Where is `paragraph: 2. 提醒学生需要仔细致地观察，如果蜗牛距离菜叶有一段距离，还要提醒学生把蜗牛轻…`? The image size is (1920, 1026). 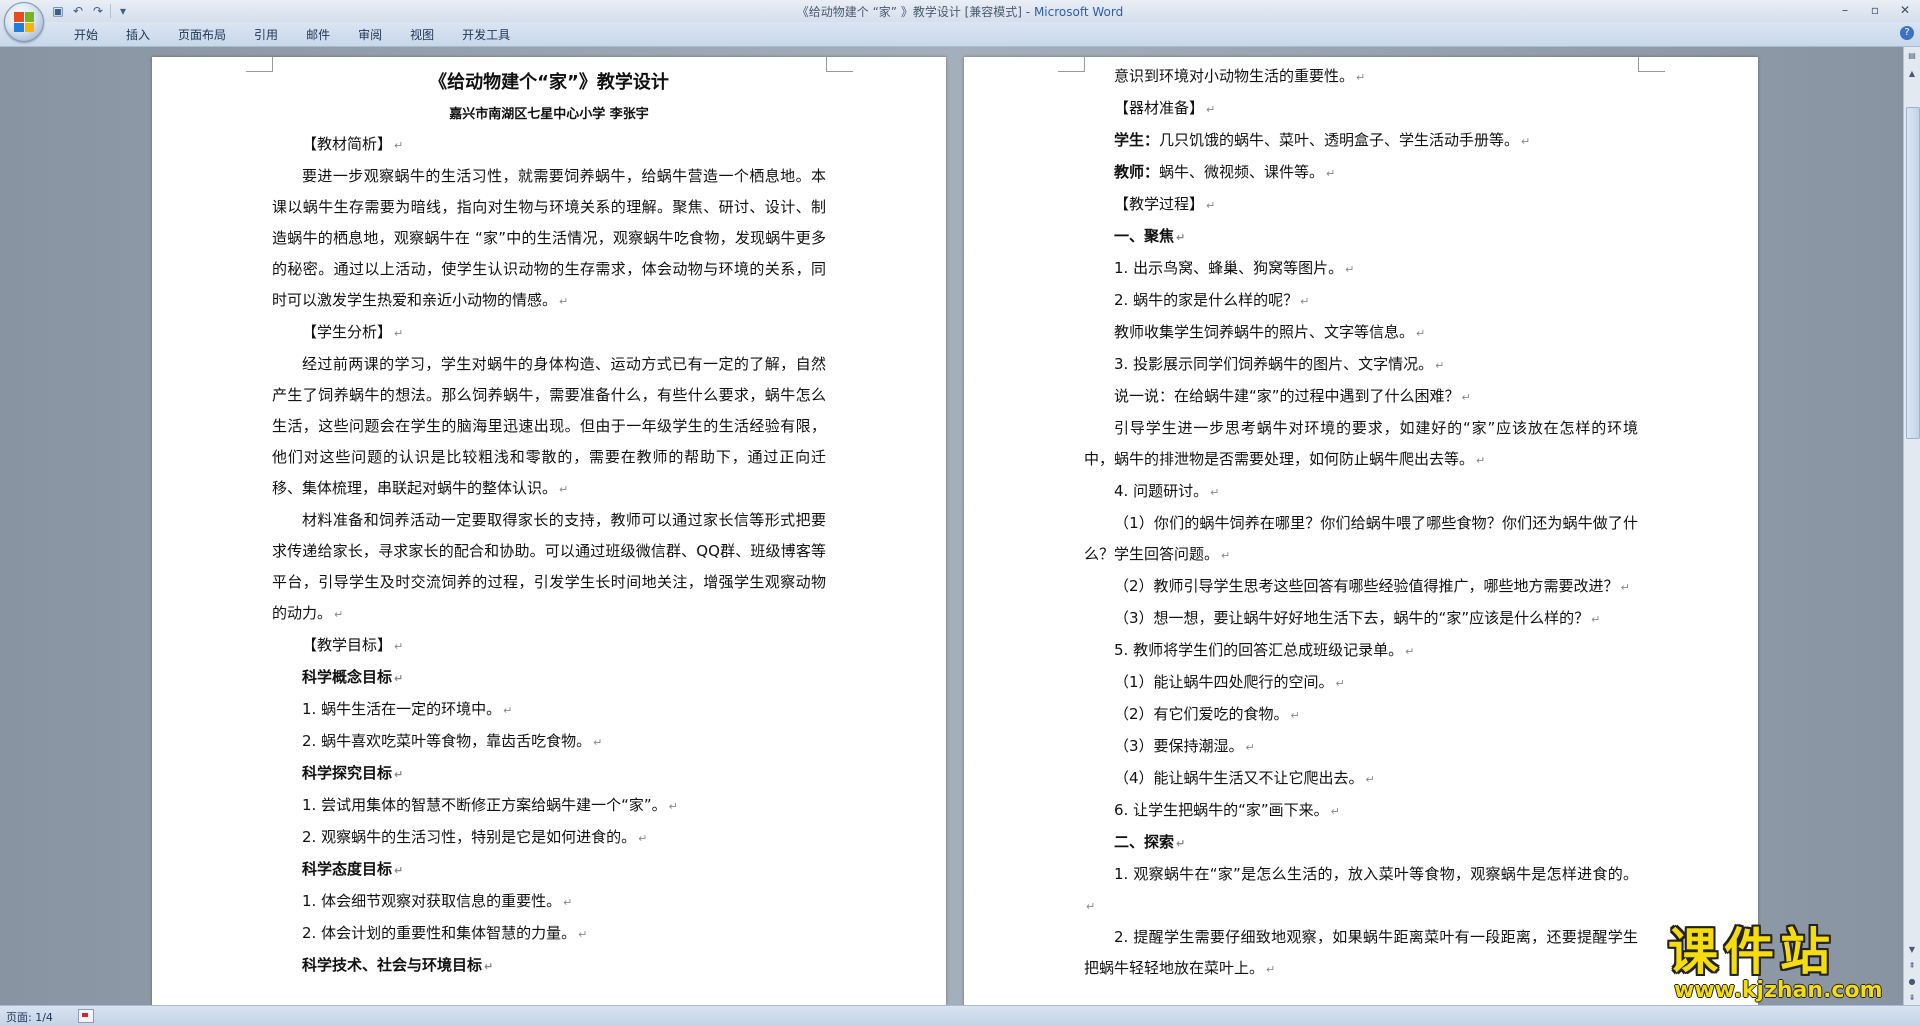
paragraph: 2. 提醒学生需要仔细致地观察，如果蜗牛距离菜叶有一段距离，还要提醒学生把蜗牛轻… is located at coordinates (1361, 953).